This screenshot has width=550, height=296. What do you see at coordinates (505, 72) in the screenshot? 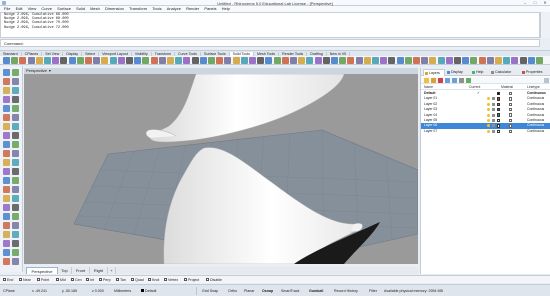
I see `tab-calculator: Calculator` at bounding box center [505, 72].